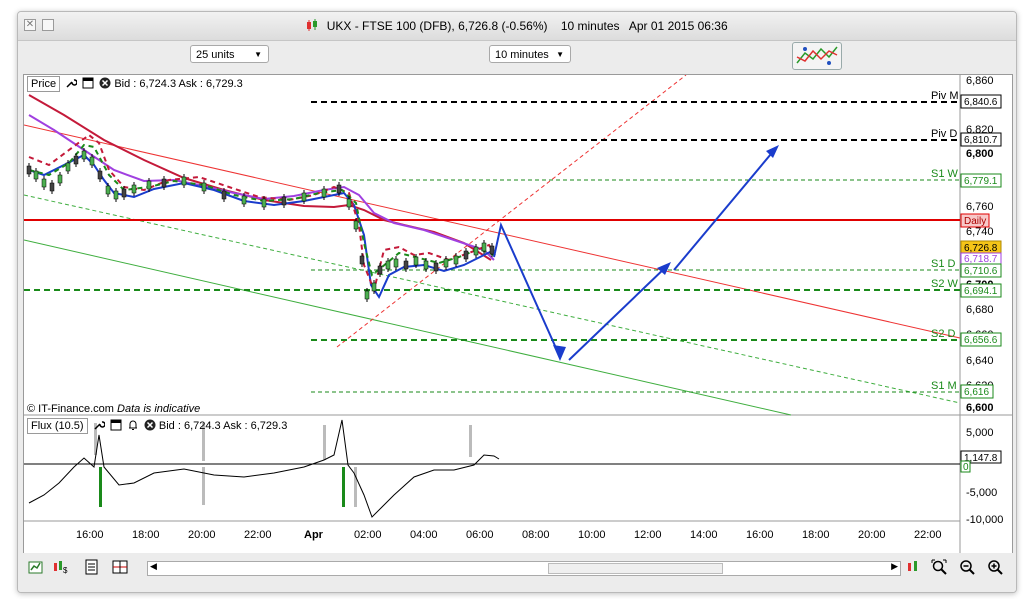  Describe the element at coordinates (157, 426) in the screenshot. I see `flux-panel-header: Flux (10.5) Bid : 6,724.3 Ask : 6,729.3` at that location.